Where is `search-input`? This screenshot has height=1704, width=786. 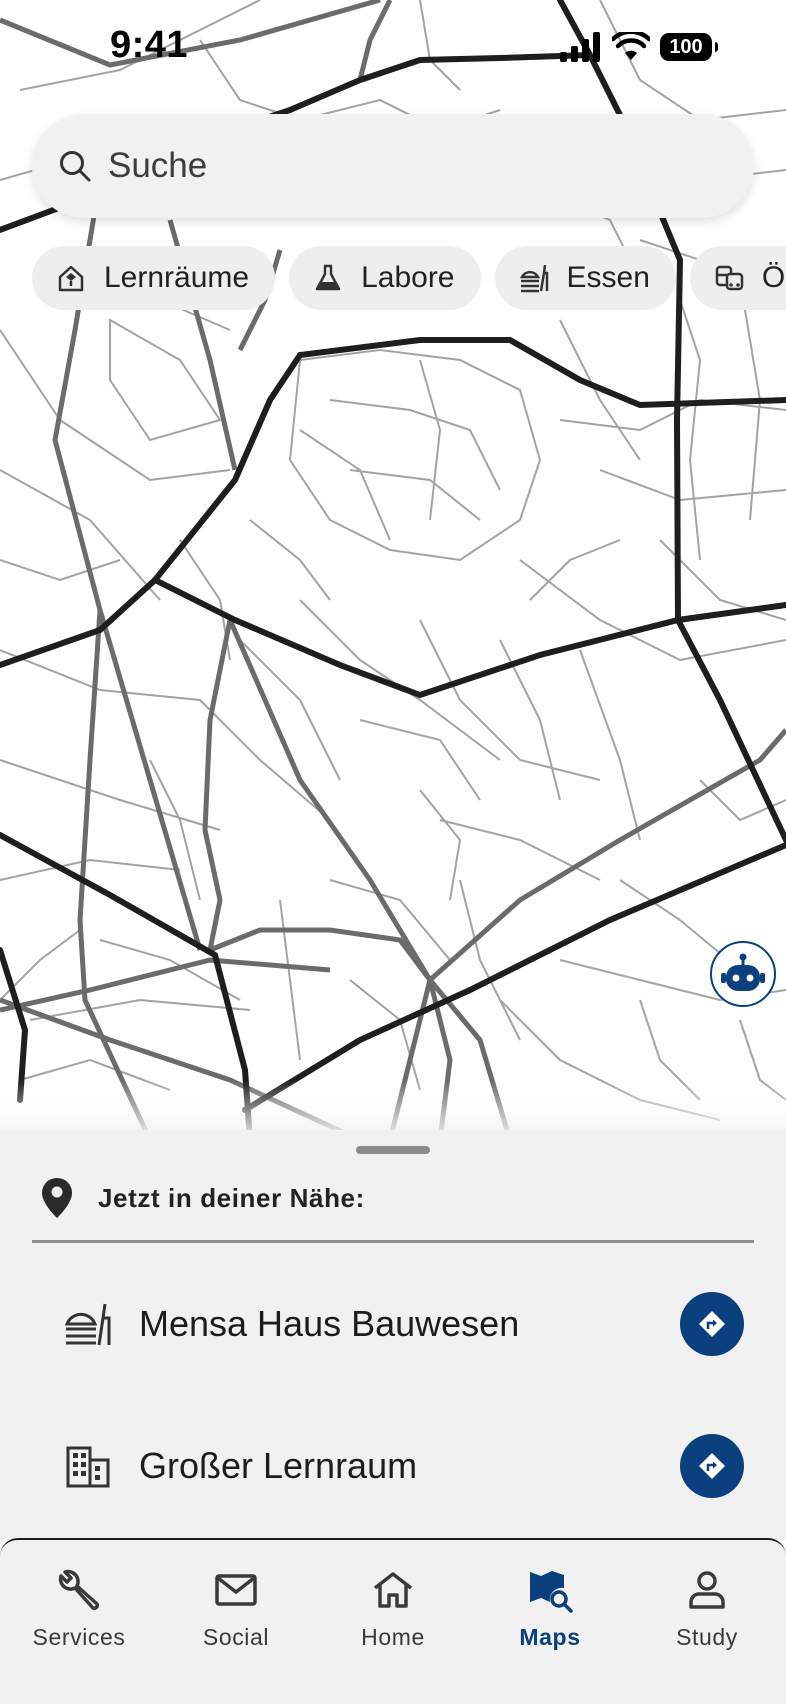 search-input is located at coordinates (388, 166).